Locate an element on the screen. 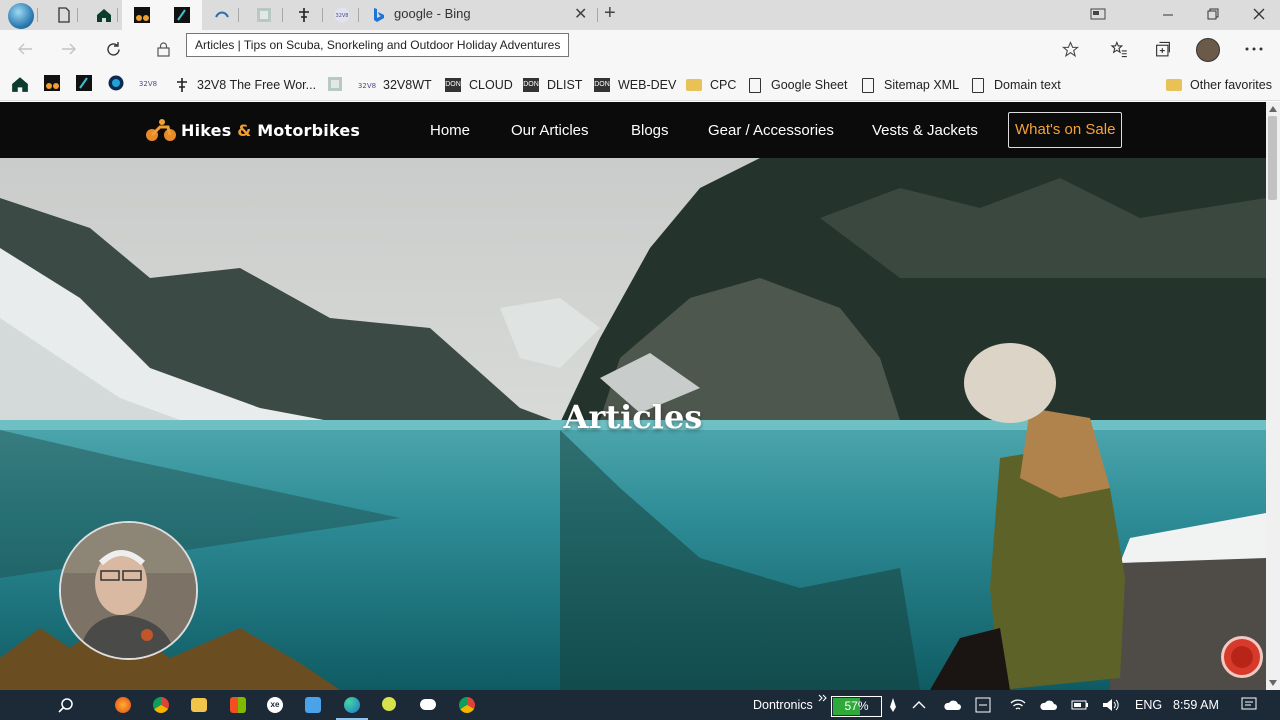 Image resolution: width=1280 pixels, height=720 pixels. clock: 8:59 AM is located at coordinates (1196, 705).